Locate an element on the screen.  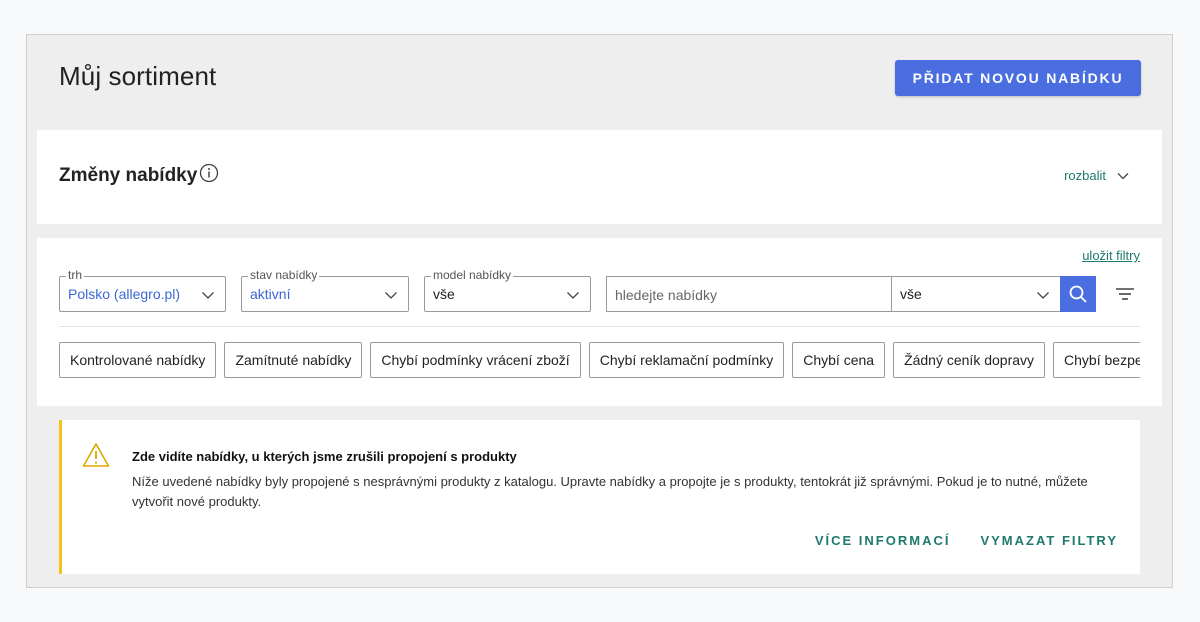
search-button is located at coordinates (1078, 294).